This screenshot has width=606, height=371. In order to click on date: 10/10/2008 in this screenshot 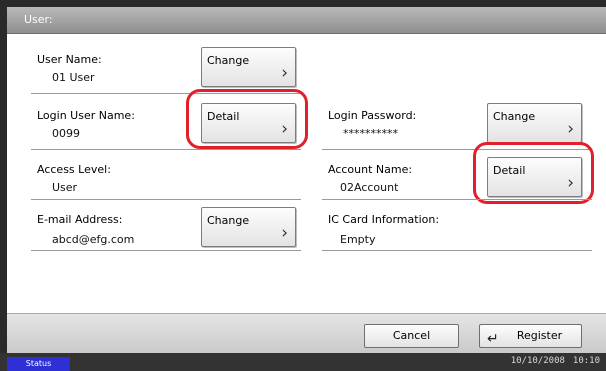, I will do `click(537, 361)`.